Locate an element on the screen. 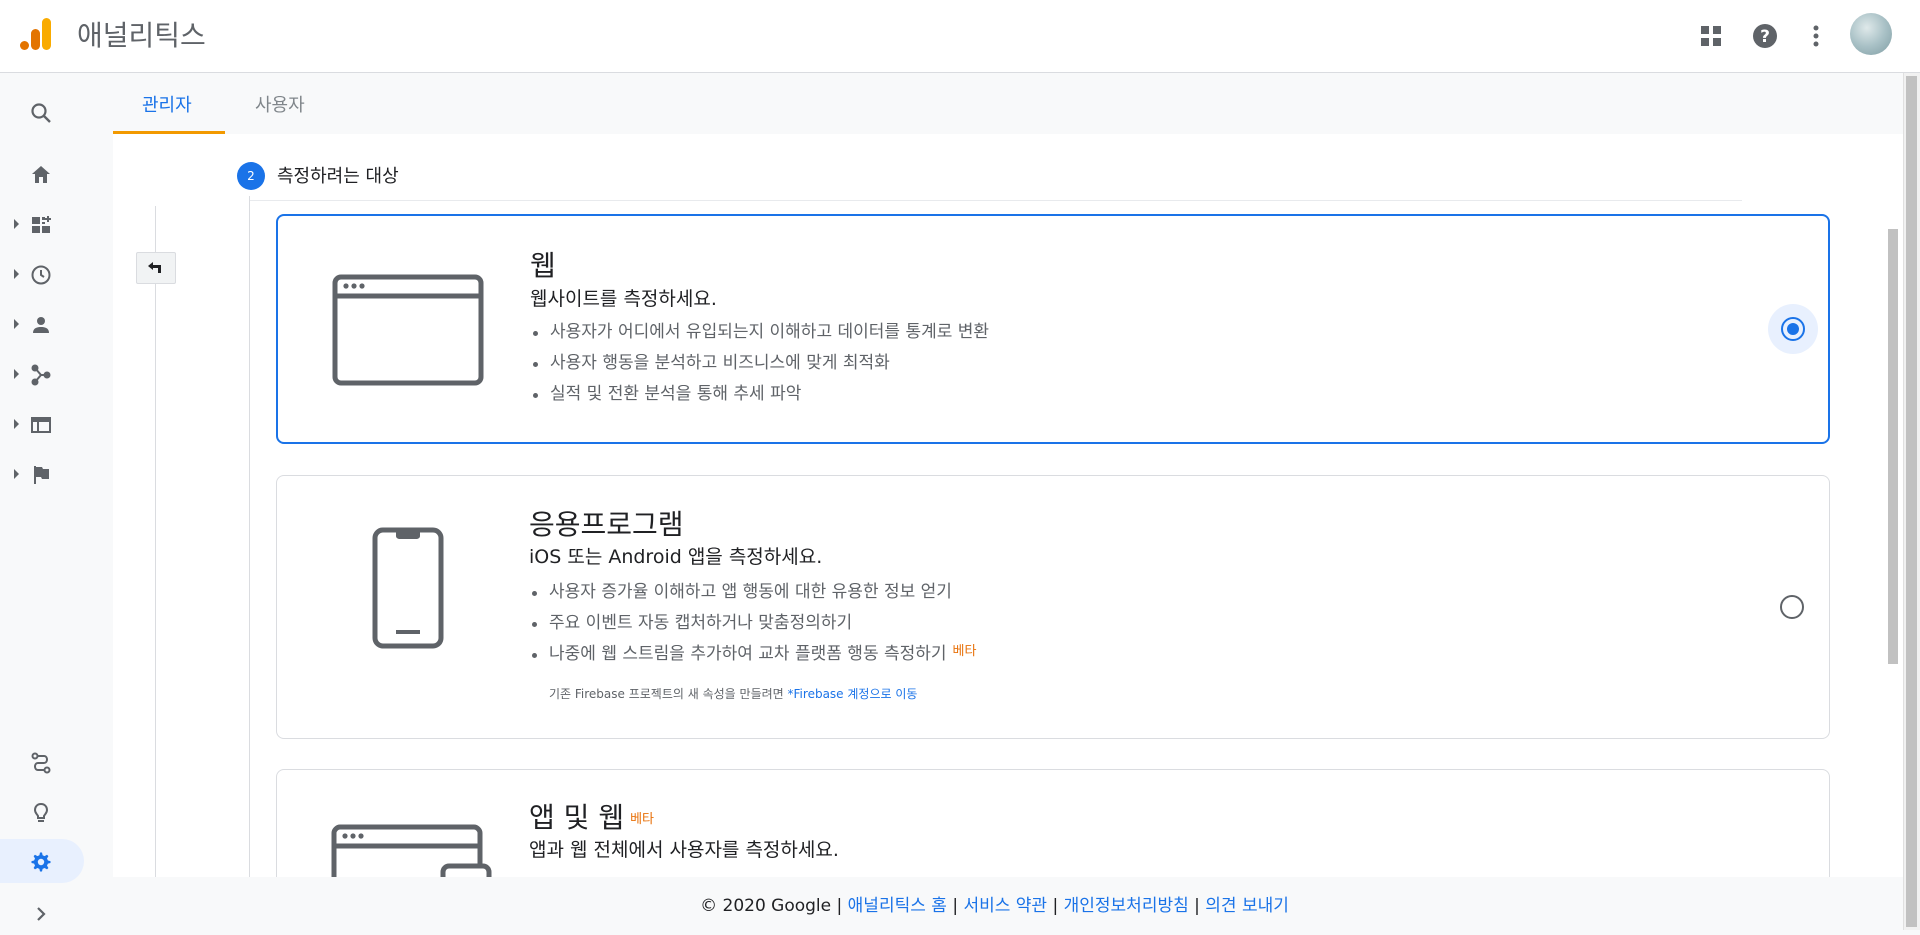 The width and height of the screenshot is (1920, 935). sidebar-item-attribution is located at coordinates (42, 762).